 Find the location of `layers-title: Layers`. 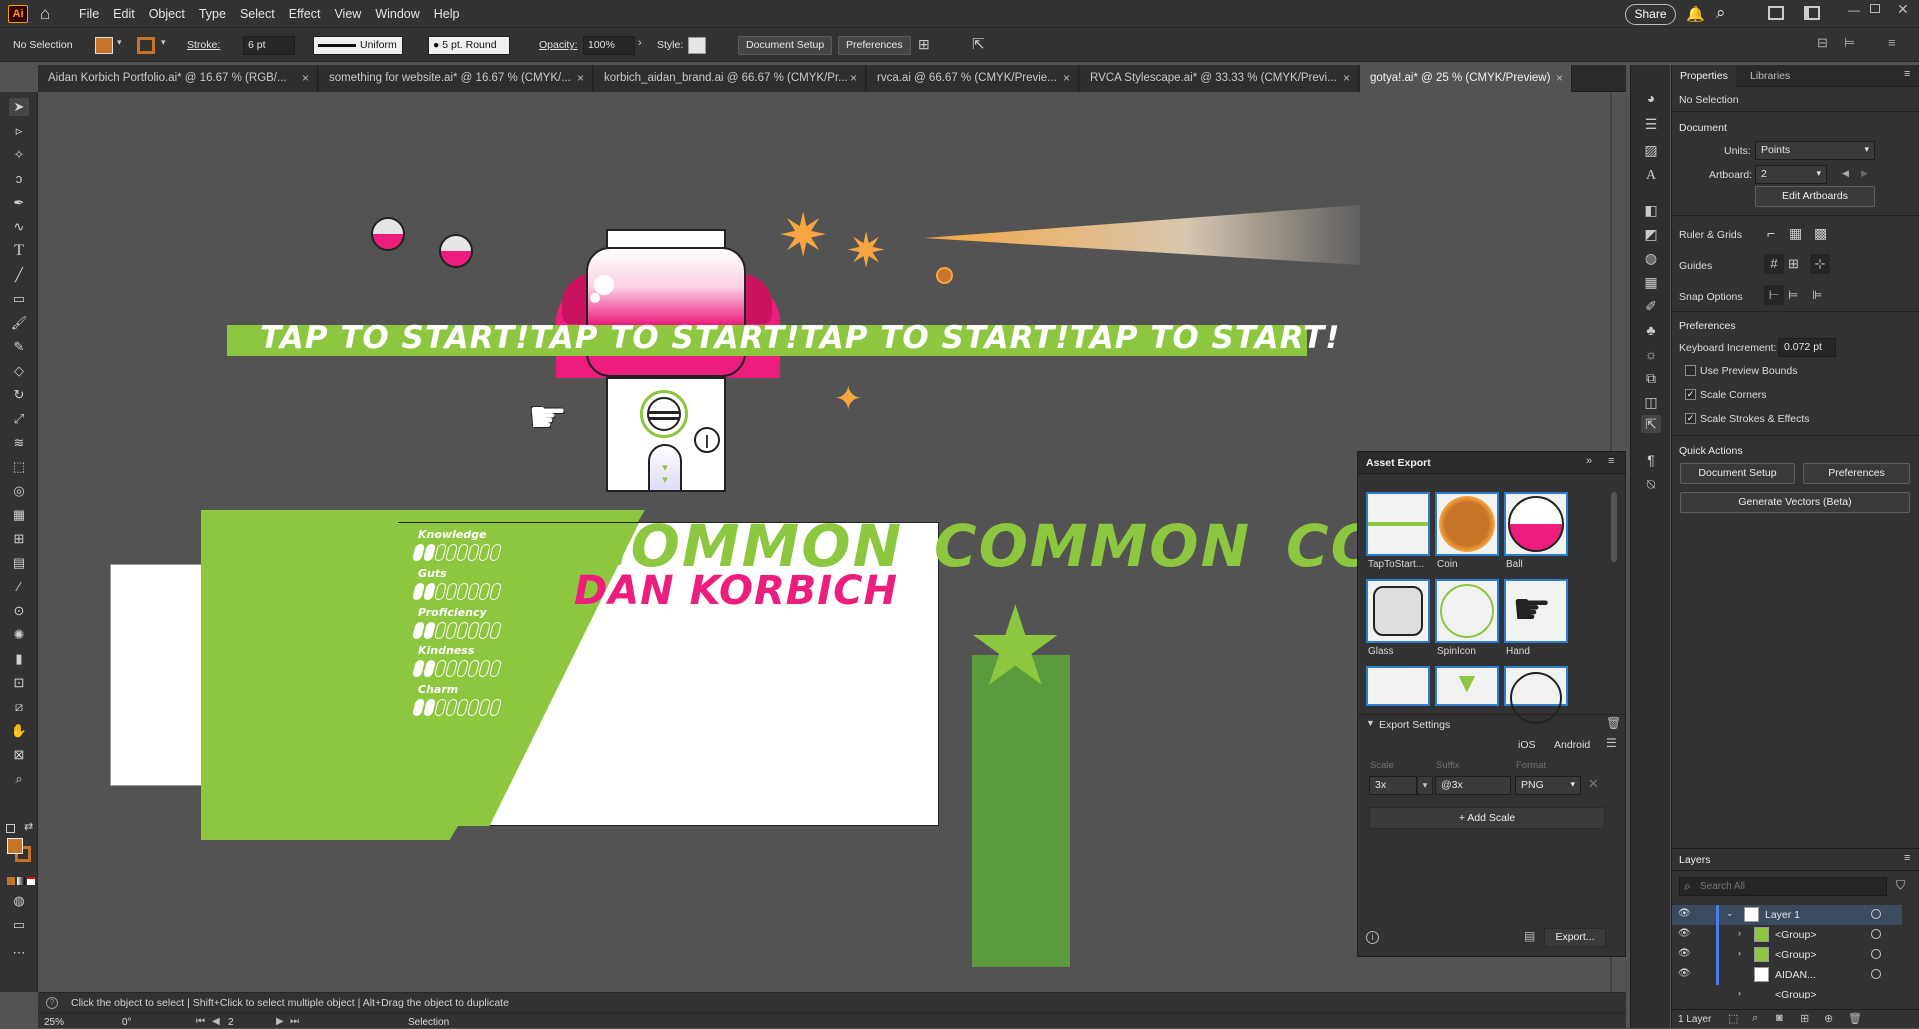

layers-title: Layers is located at coordinates (1695, 860).